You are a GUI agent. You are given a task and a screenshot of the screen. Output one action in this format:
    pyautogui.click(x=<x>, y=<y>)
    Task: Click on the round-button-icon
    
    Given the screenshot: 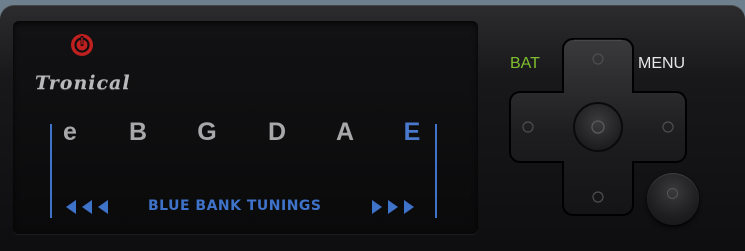 What is the action you would take?
    pyautogui.click(x=673, y=199)
    